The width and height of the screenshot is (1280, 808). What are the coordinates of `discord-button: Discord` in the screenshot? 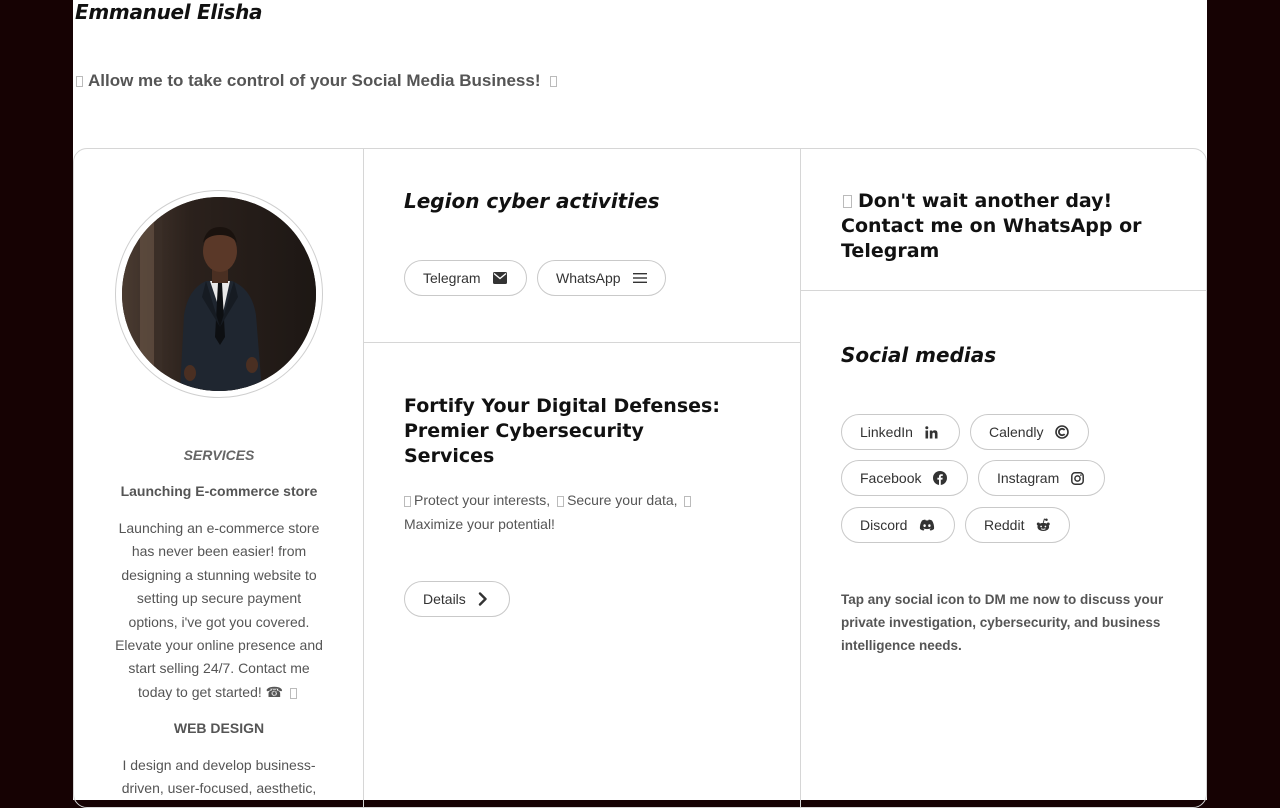 It's located at (898, 525).